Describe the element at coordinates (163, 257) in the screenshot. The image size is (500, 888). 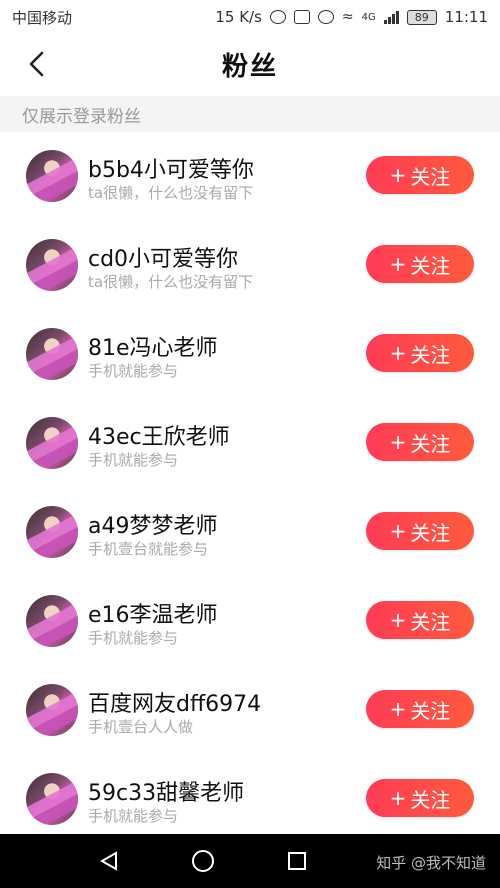
I see `fan-name: cd0小可爱等你` at that location.